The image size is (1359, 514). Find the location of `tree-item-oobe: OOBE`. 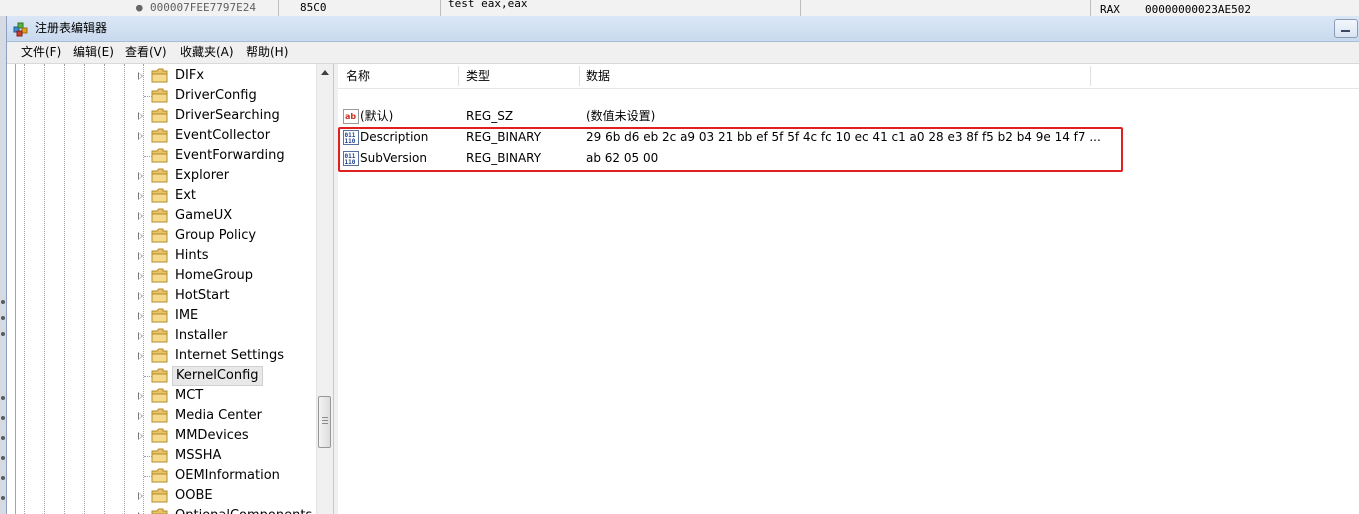

tree-item-oobe: OOBE is located at coordinates (166, 496).